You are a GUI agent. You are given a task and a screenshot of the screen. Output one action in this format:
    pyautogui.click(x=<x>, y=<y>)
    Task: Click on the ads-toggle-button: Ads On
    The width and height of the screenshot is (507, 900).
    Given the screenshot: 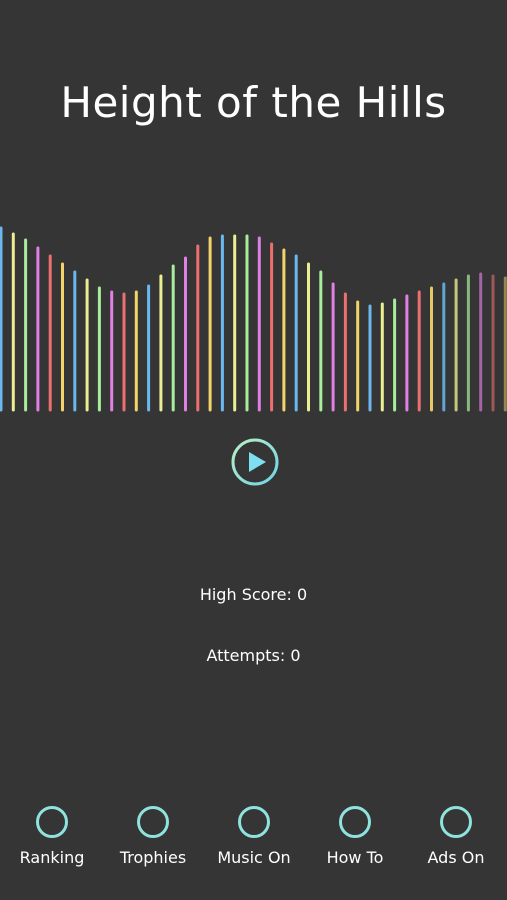 What is the action you would take?
    pyautogui.click(x=456, y=836)
    